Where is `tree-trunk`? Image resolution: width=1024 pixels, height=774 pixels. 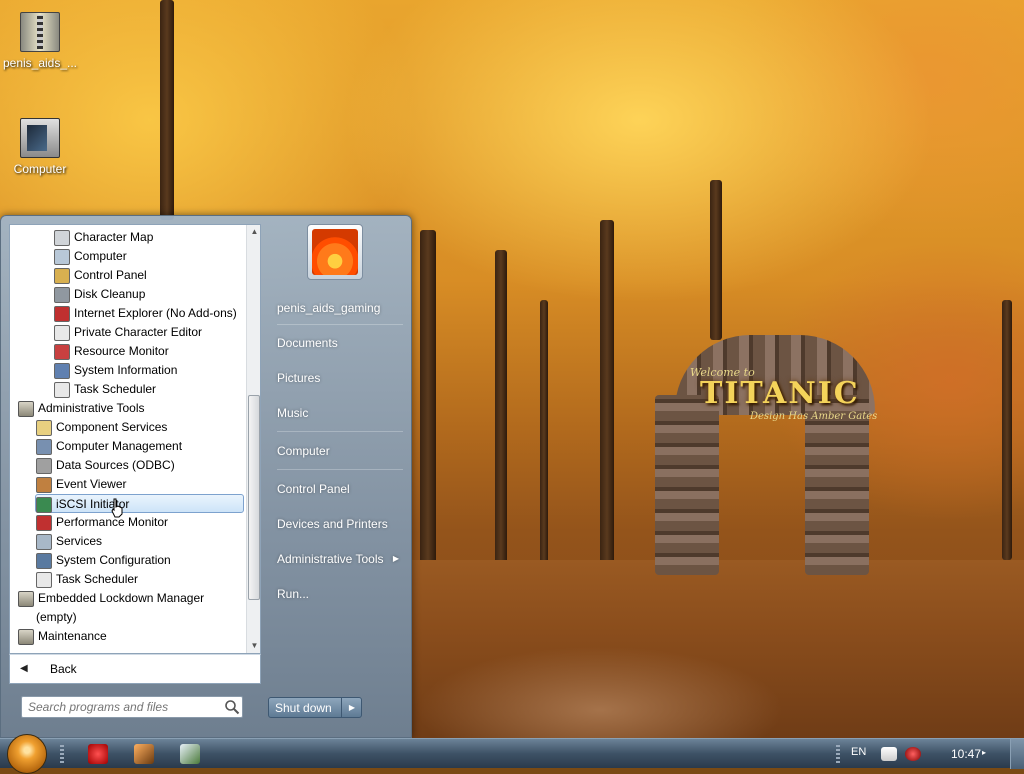 tree-trunk is located at coordinates (544, 440).